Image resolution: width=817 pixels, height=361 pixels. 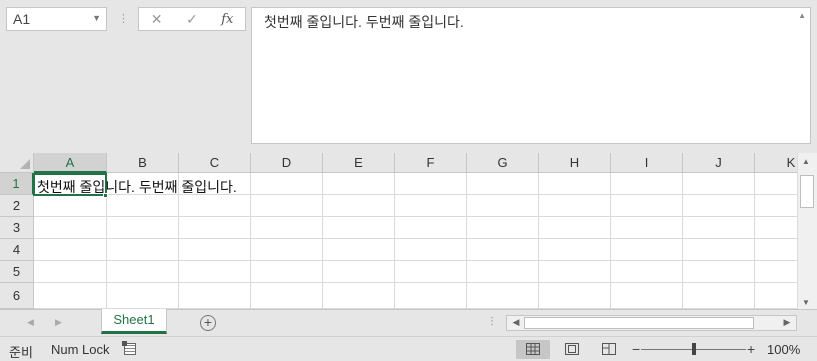 I want to click on zoom-slider-knob, so click(x=693, y=349).